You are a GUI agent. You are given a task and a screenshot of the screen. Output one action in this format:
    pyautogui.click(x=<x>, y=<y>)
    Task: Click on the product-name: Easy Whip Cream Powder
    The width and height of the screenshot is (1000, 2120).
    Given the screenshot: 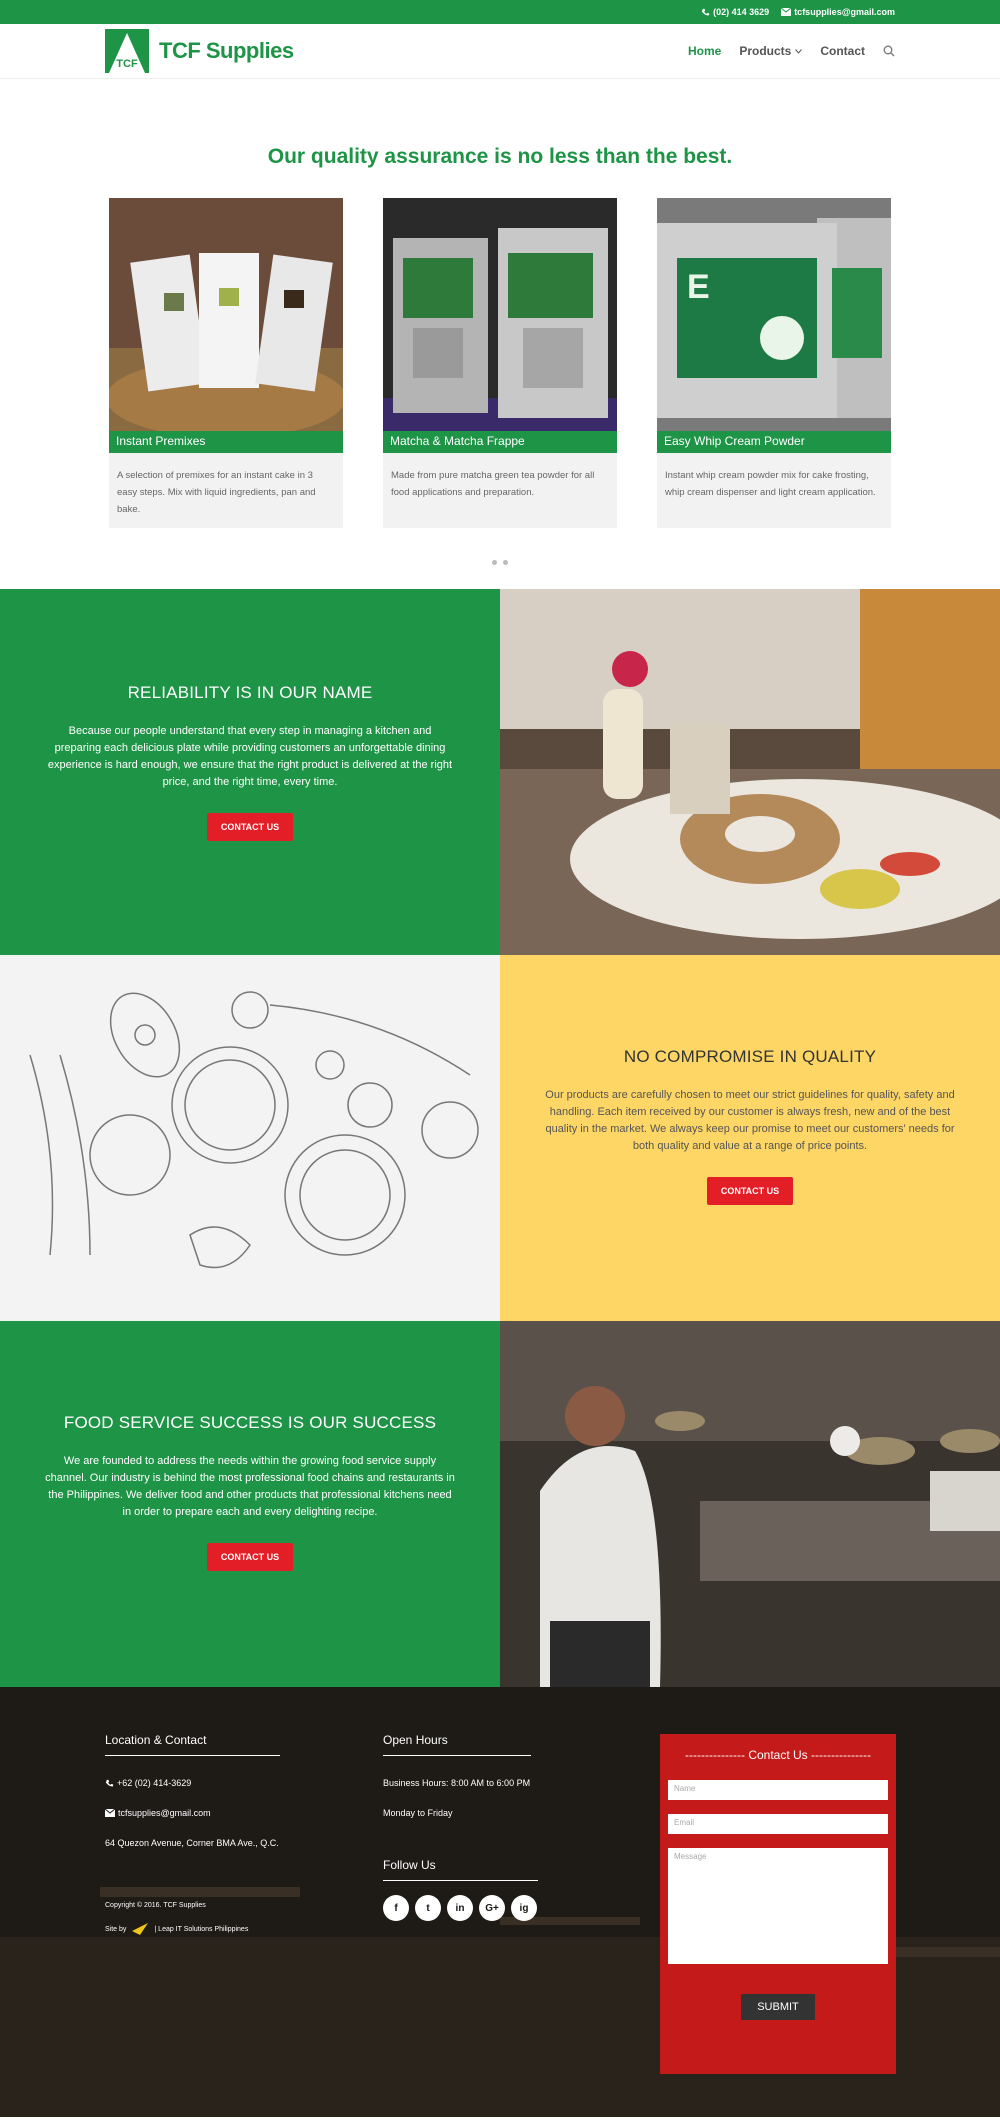 What is the action you would take?
    pyautogui.click(x=774, y=442)
    